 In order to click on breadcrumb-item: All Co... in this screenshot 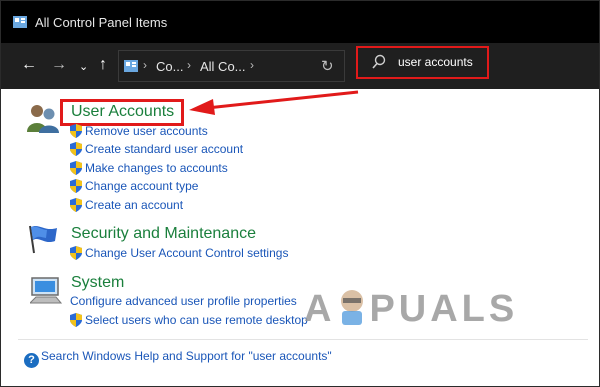, I will do `click(223, 66)`.